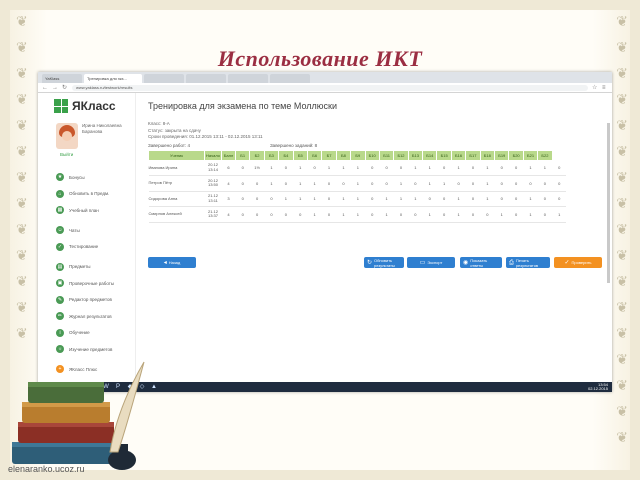 This screenshot has width=640, height=480. I want to click on table-header-cell: Начало, so click(213, 155).